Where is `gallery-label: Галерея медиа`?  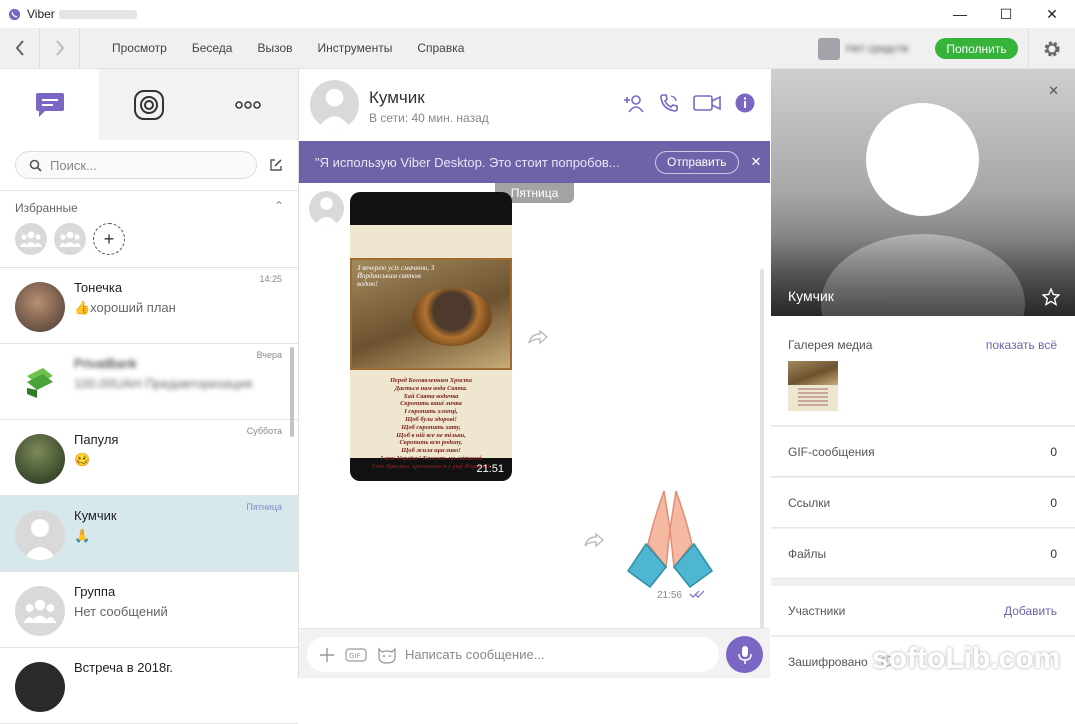
gallery-label: Галерея медиа is located at coordinates (830, 345).